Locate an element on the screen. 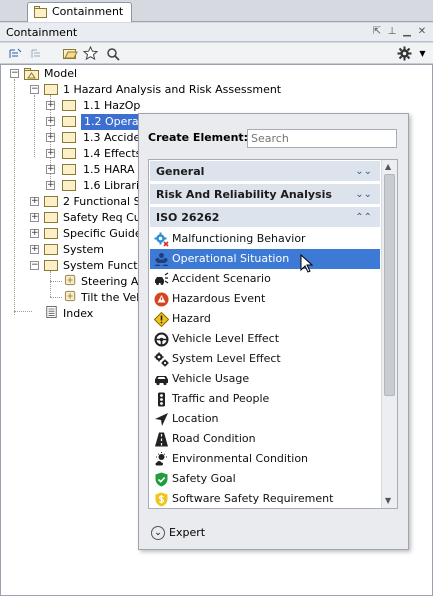  close-icon: ✕ is located at coordinates (422, 31).